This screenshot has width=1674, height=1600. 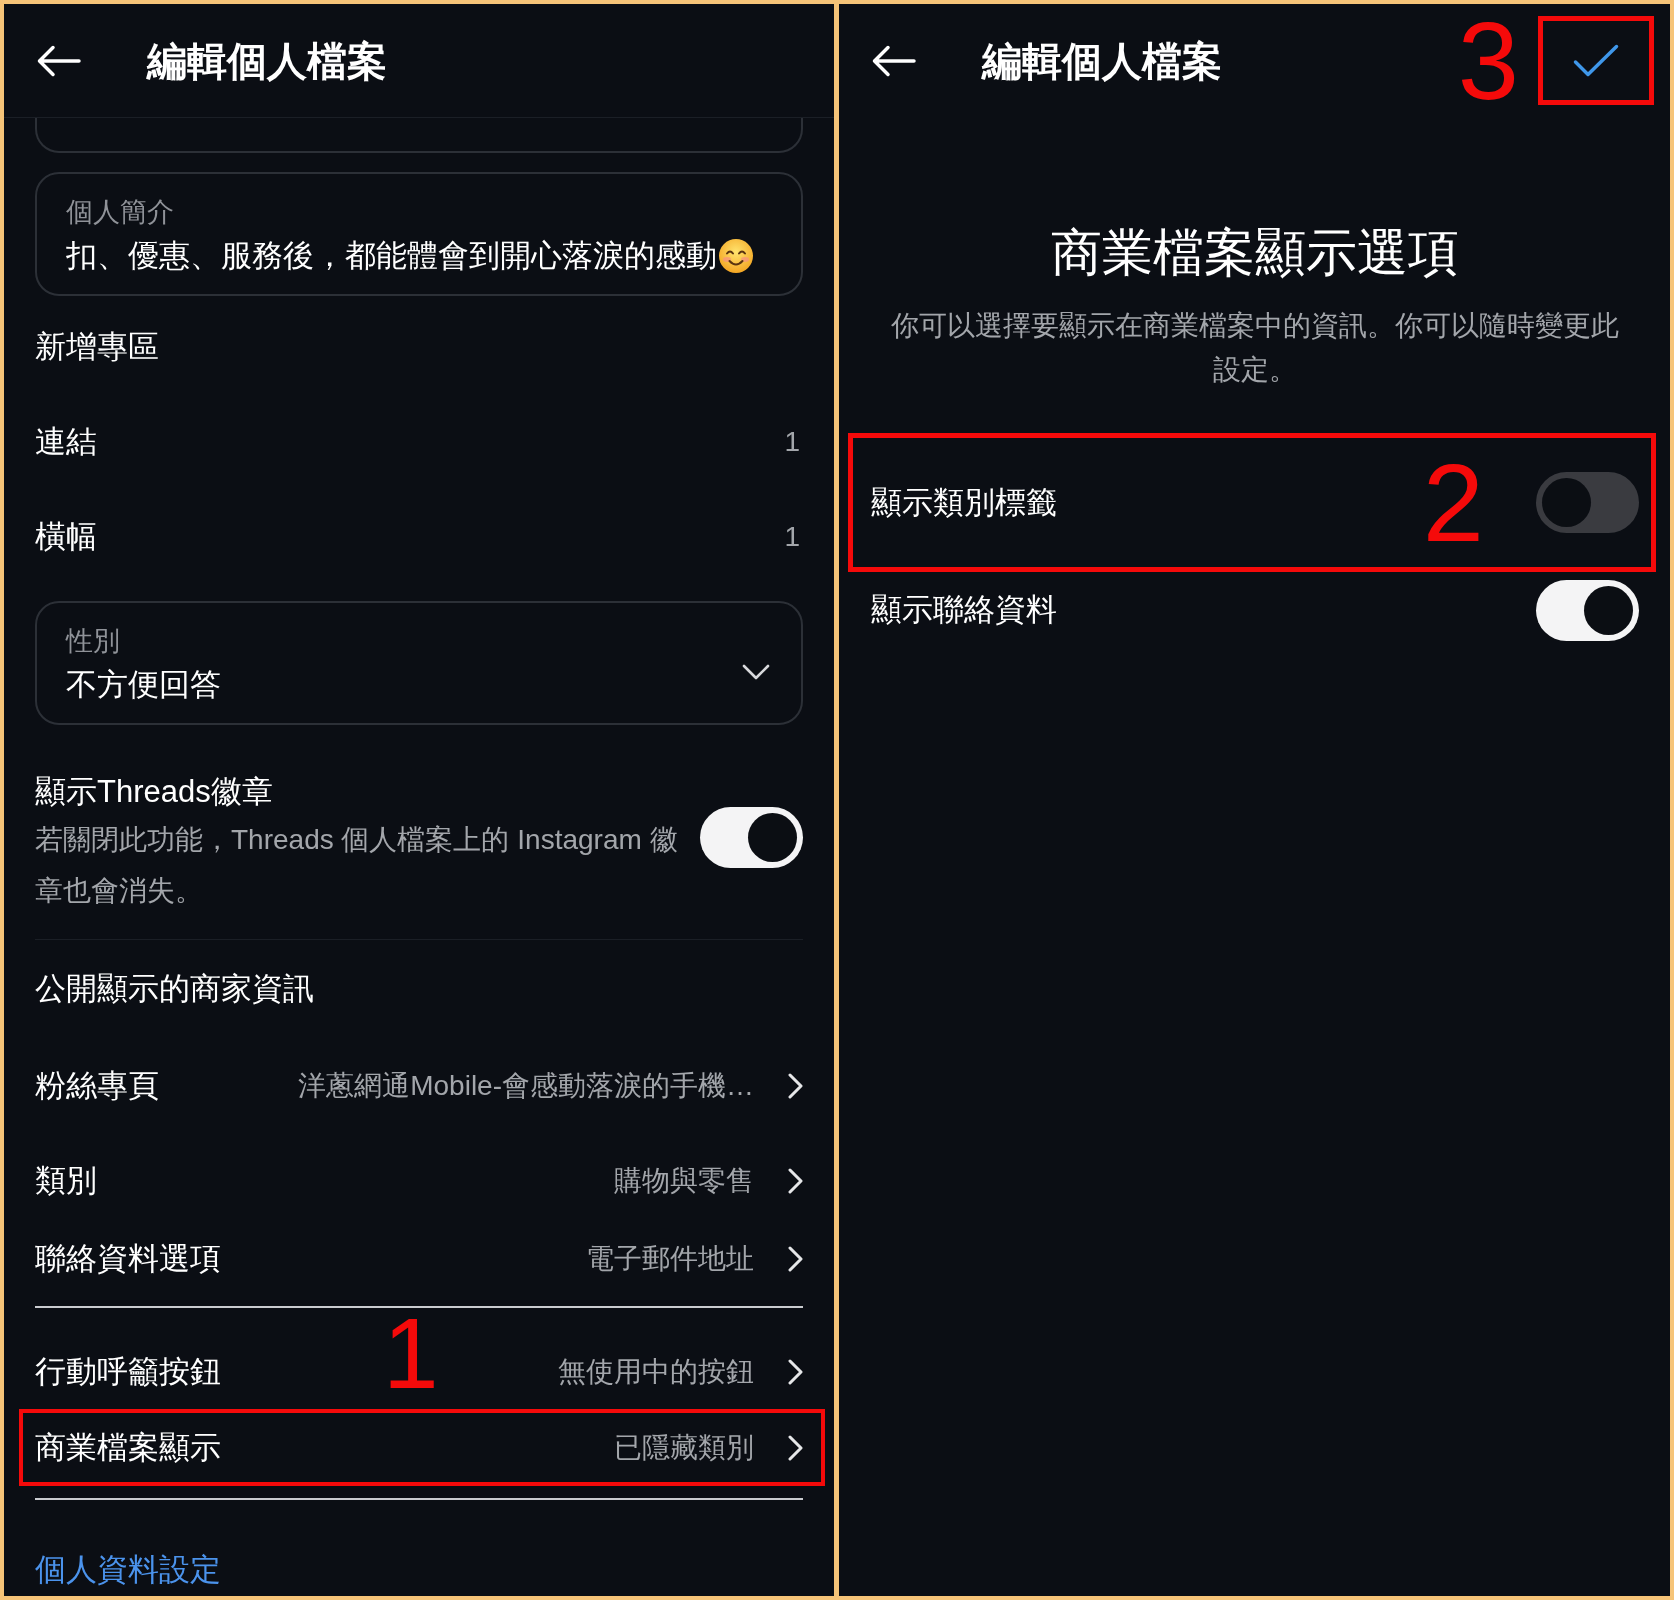 I want to click on annotation-number: 2, so click(x=1453, y=502).